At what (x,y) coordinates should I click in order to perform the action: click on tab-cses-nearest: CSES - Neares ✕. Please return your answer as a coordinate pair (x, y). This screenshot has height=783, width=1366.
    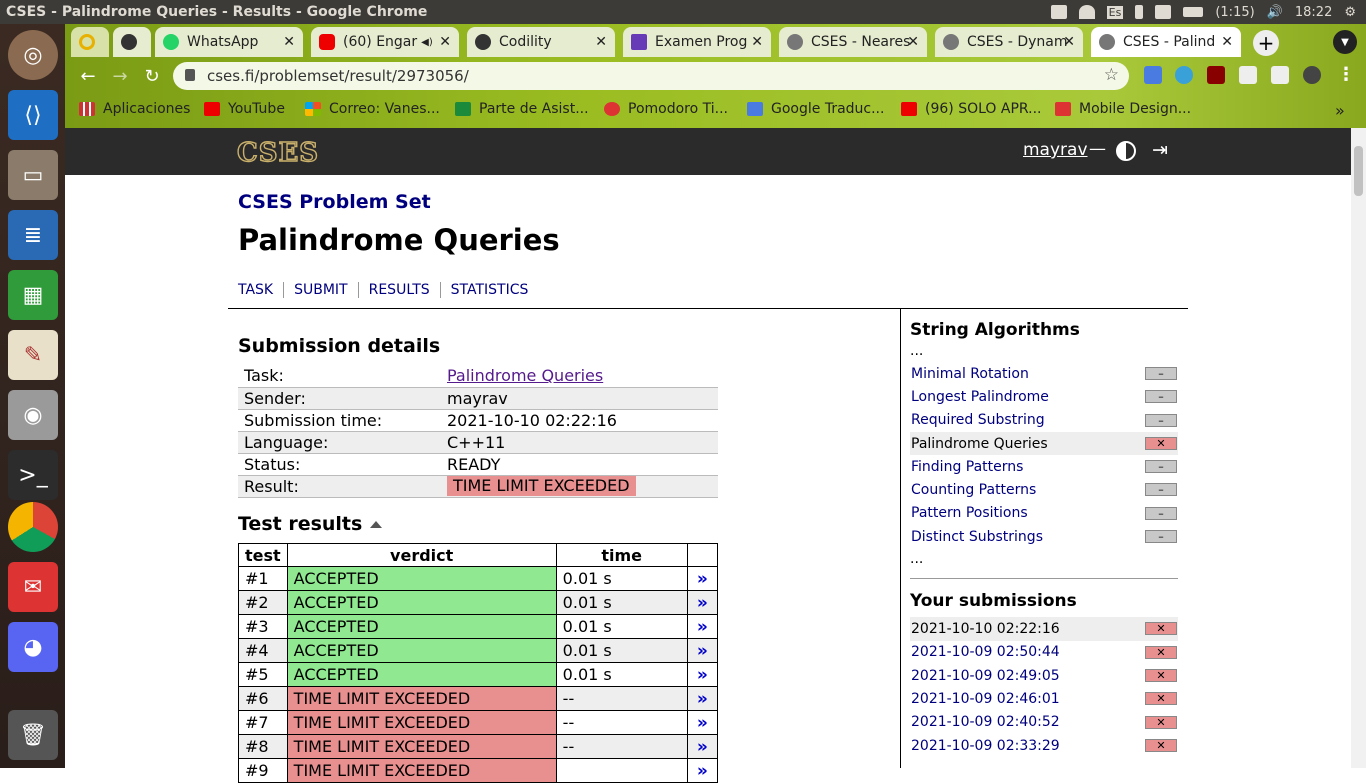
    Looking at the image, I should click on (853, 42).